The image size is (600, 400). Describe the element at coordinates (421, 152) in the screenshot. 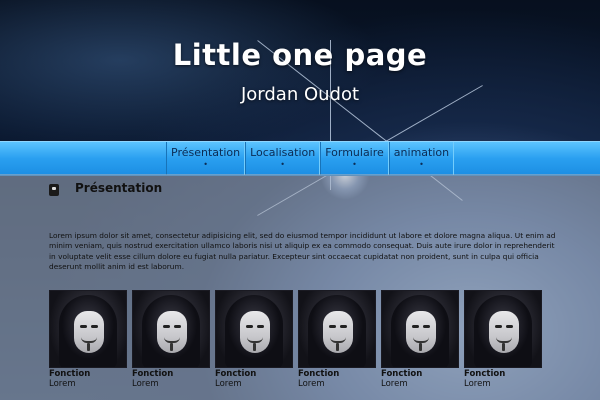

I see `nav-item-label: animation` at that location.